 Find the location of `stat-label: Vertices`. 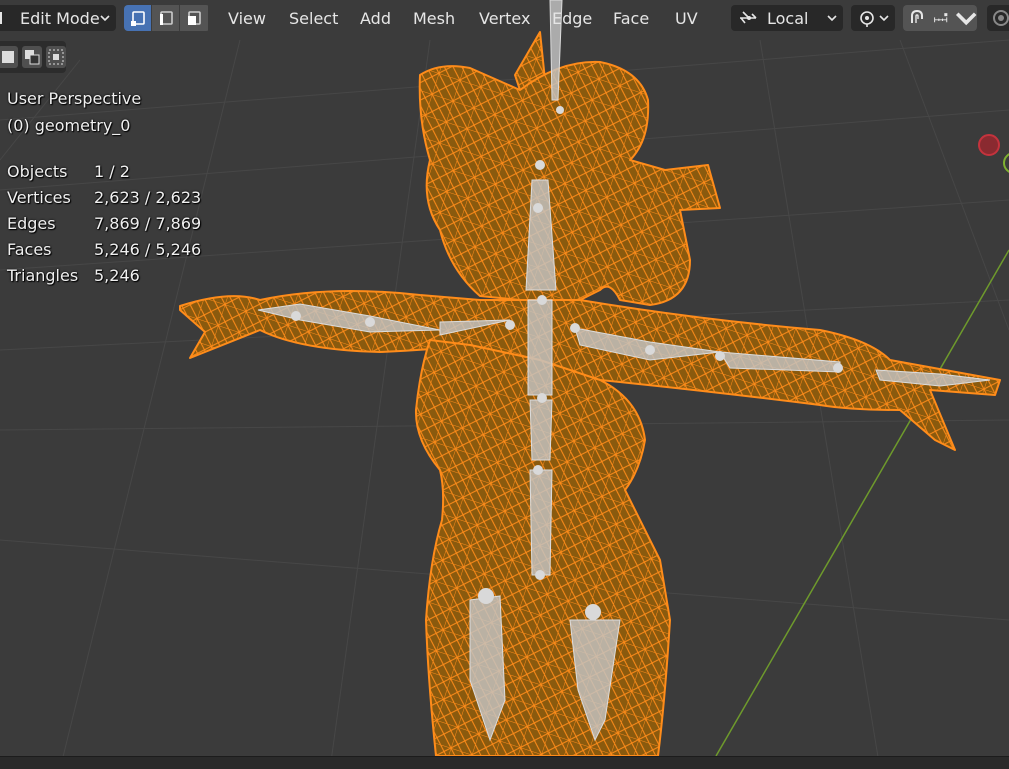

stat-label: Vertices is located at coordinates (39, 197).